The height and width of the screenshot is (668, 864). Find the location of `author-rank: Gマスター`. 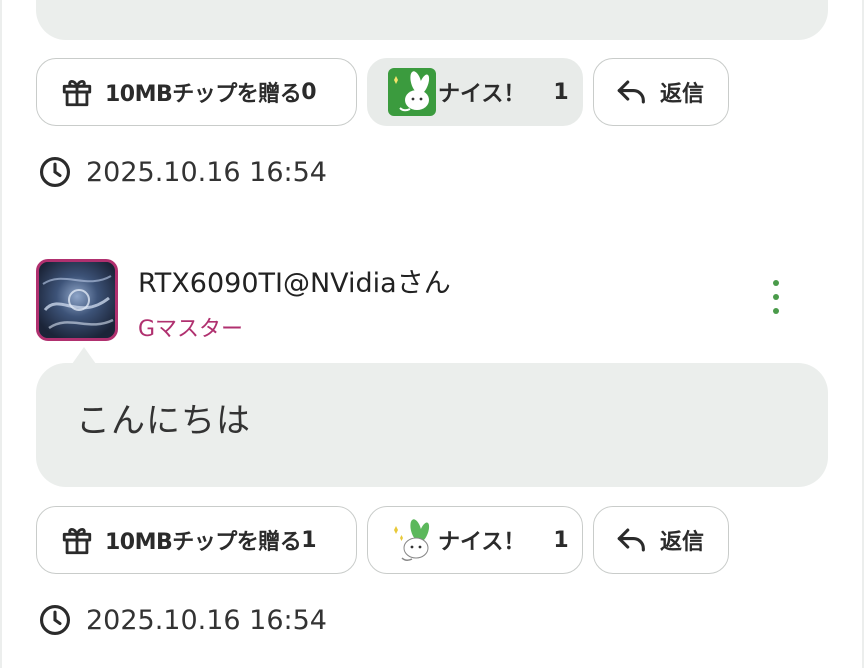

author-rank: Gマスター is located at coordinates (191, 329).